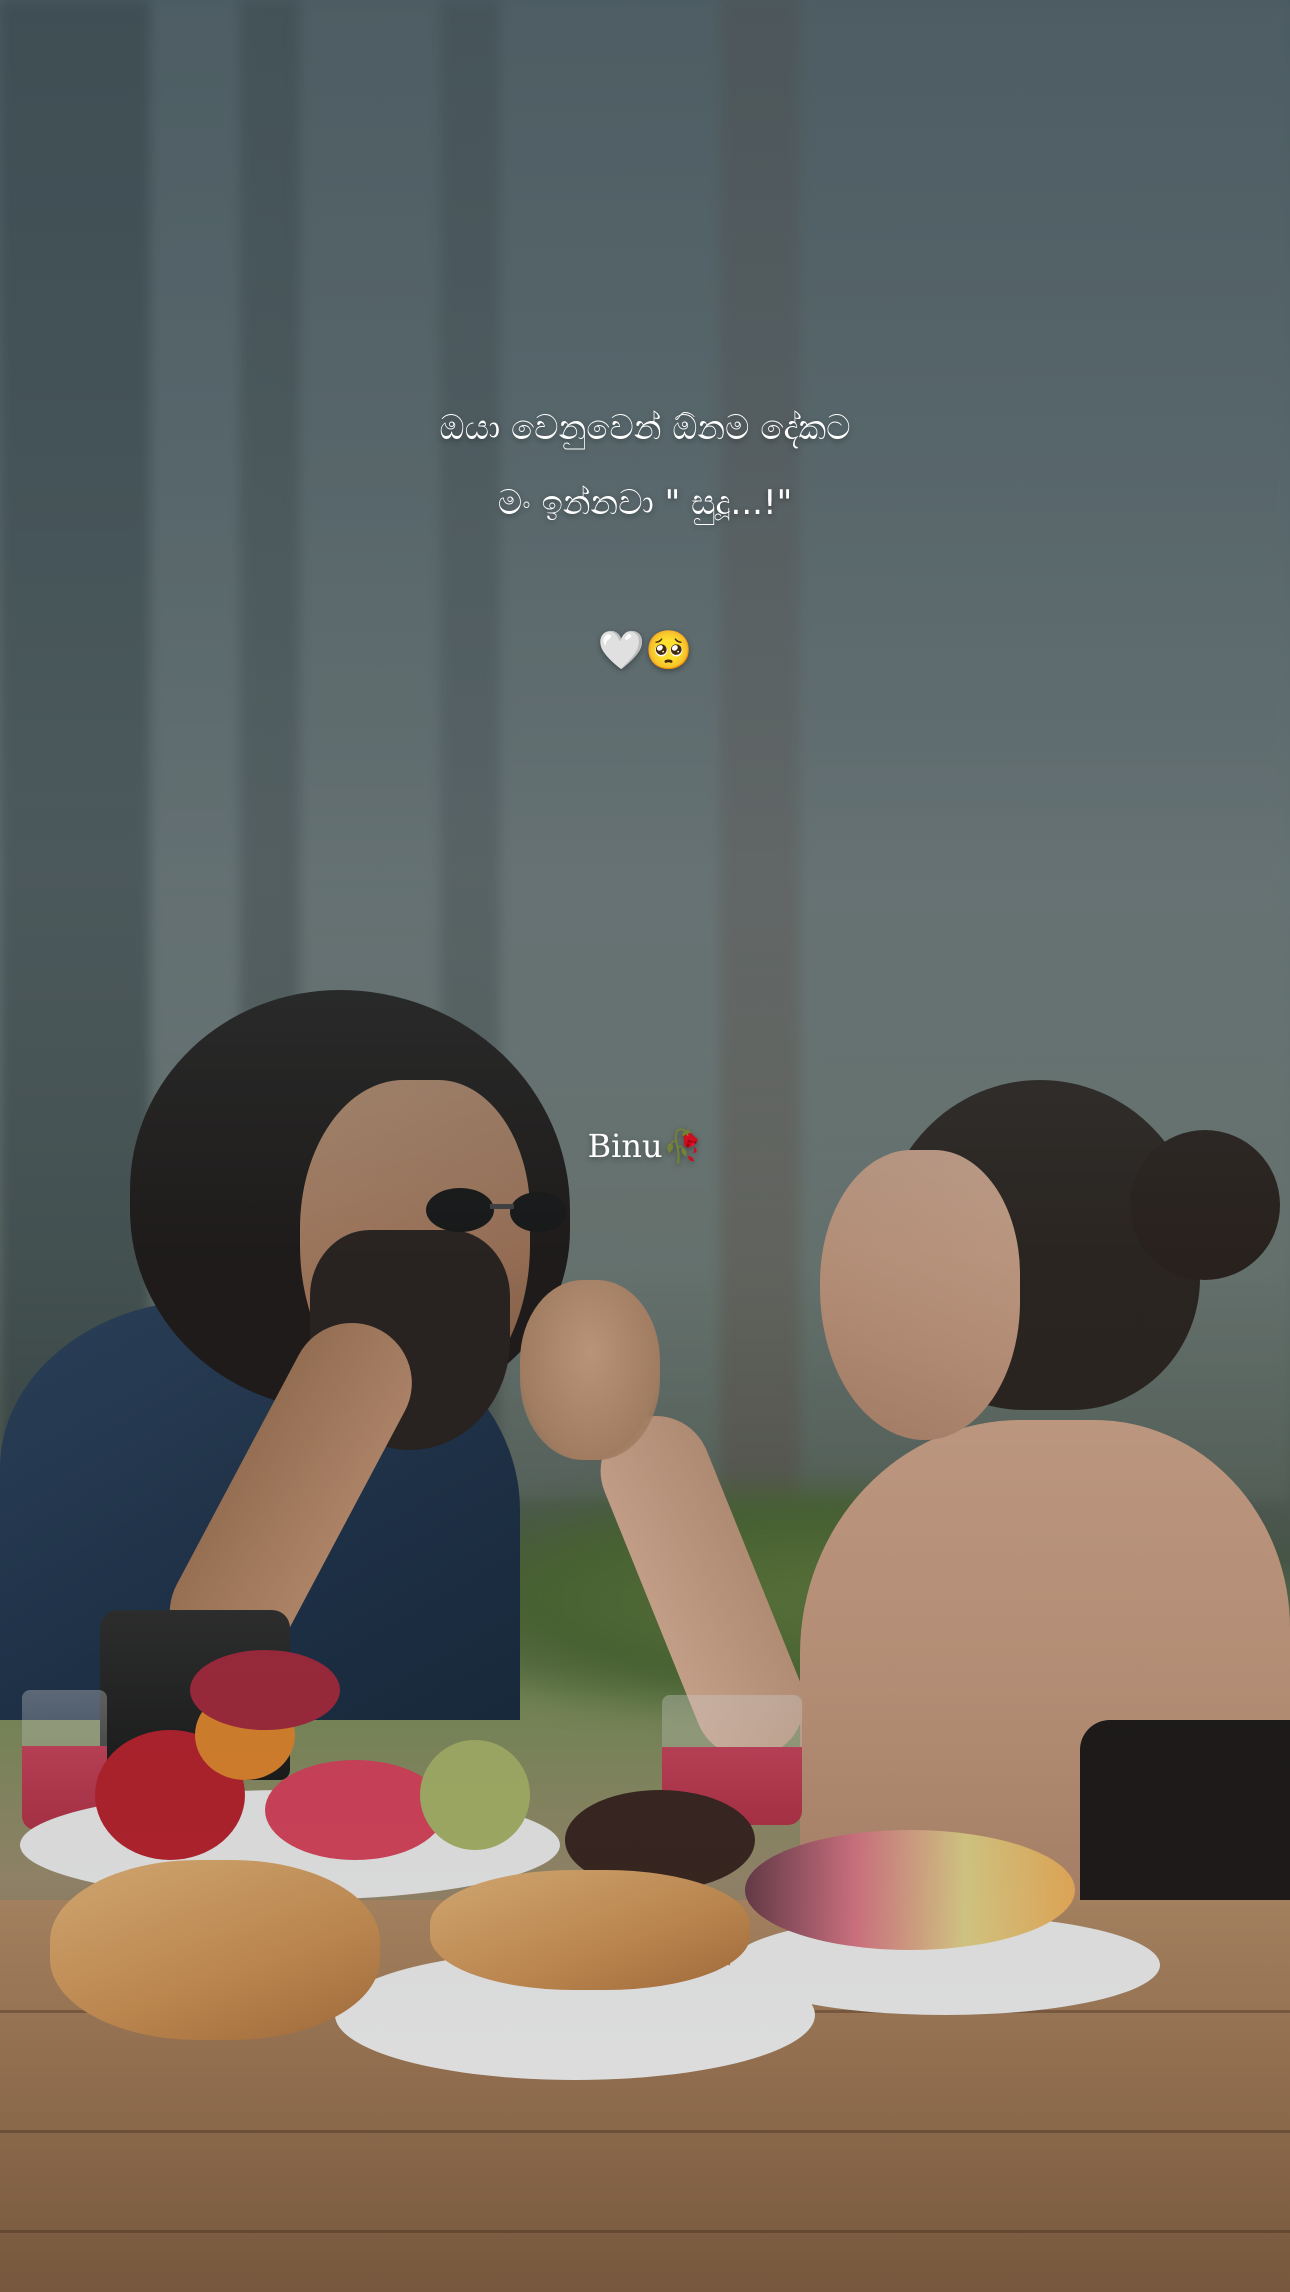 The width and height of the screenshot is (1290, 2292). What do you see at coordinates (682, 1146) in the screenshot?
I see `wilted-rose-icon: 🥀` at bounding box center [682, 1146].